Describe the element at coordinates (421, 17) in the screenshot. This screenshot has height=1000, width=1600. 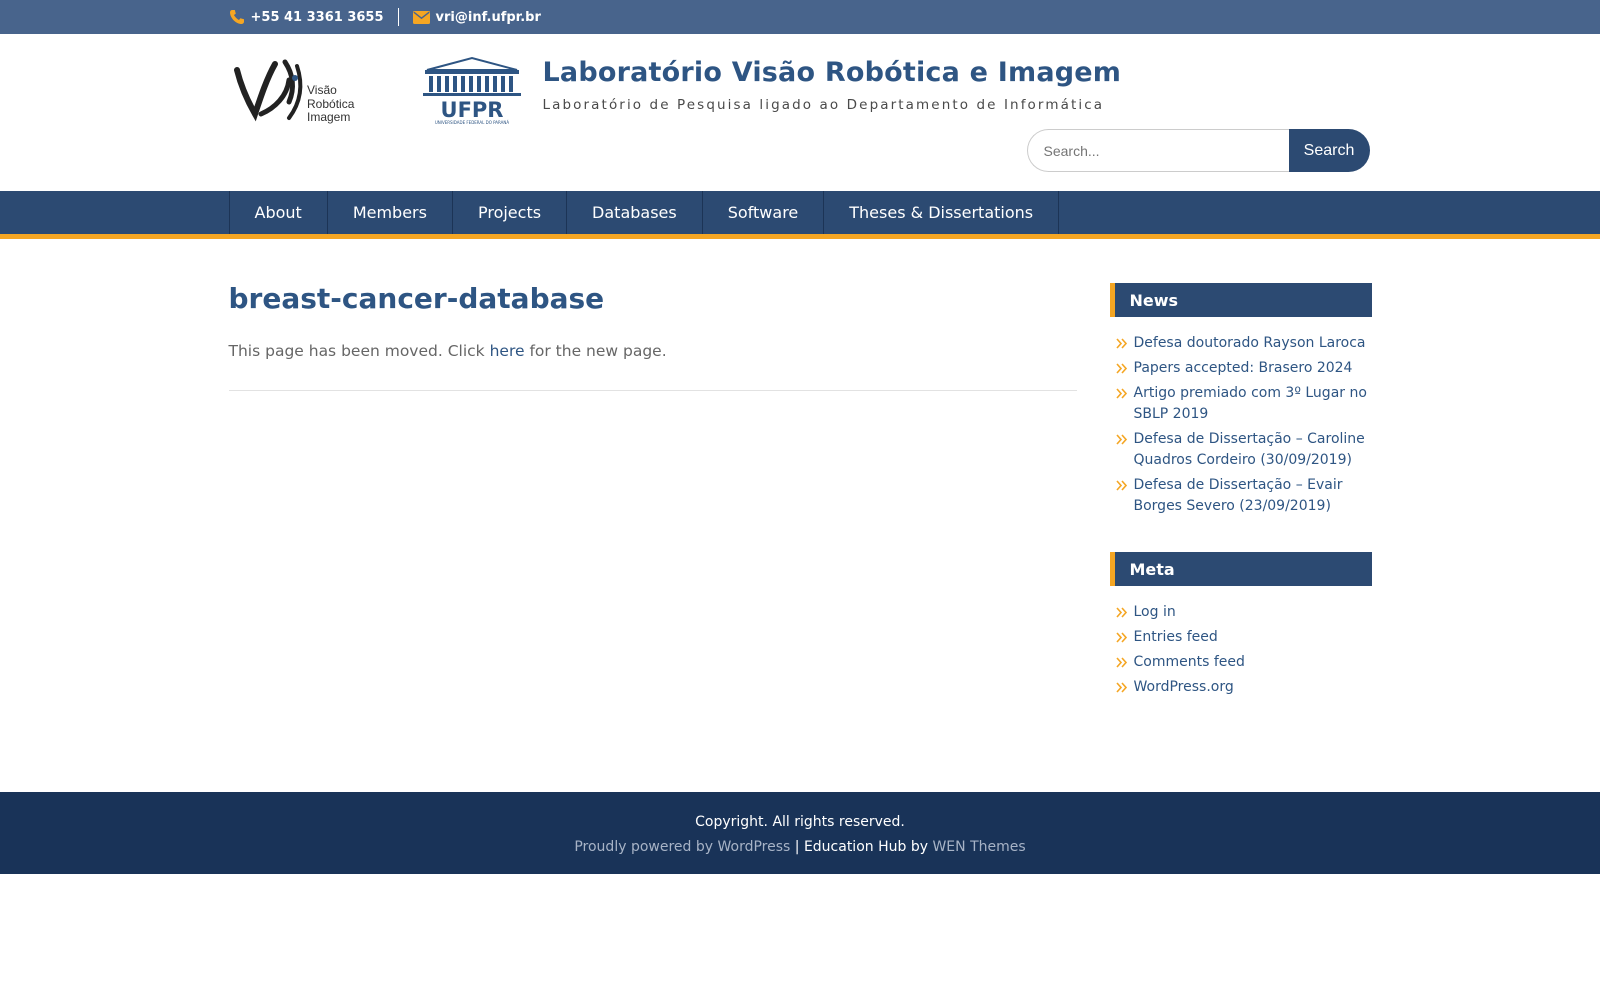
I see `envelope-icon` at that location.